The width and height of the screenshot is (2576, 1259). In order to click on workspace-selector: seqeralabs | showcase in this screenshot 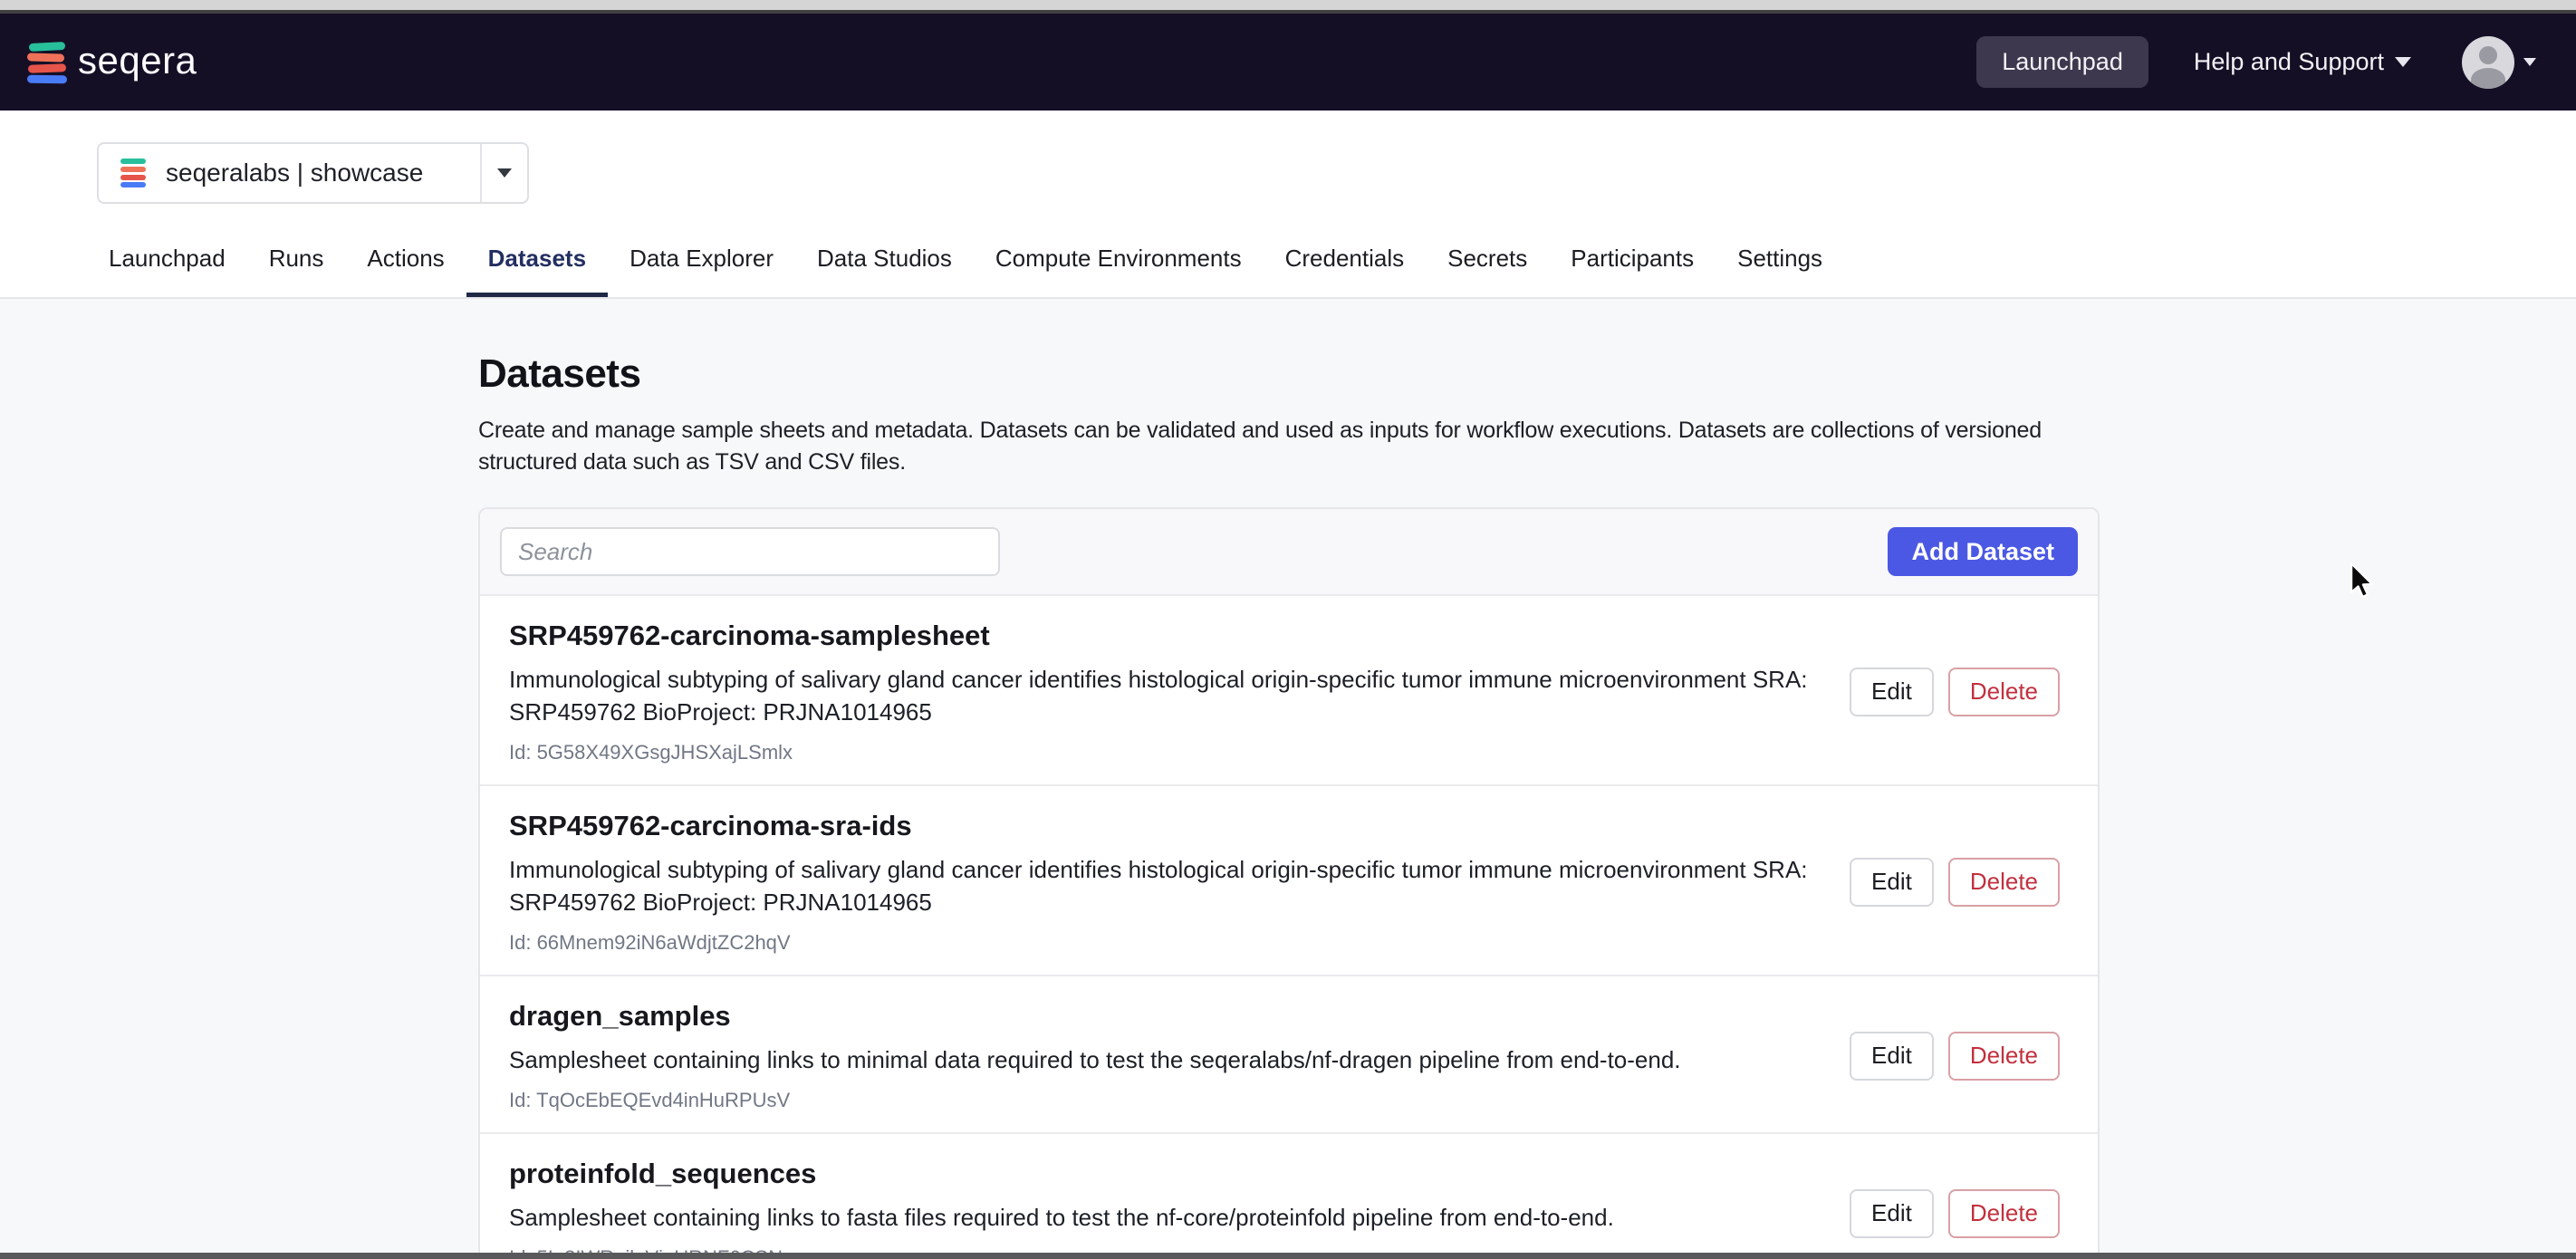, I will do `click(313, 173)`.